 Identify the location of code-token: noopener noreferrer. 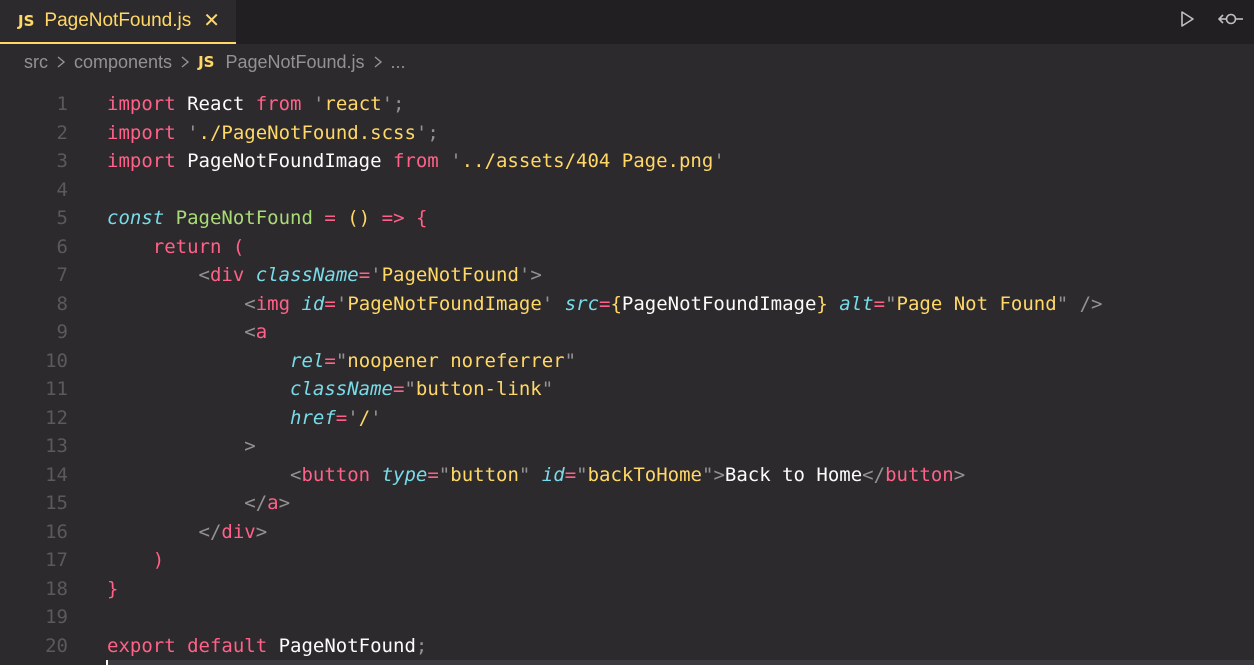
(456, 360).